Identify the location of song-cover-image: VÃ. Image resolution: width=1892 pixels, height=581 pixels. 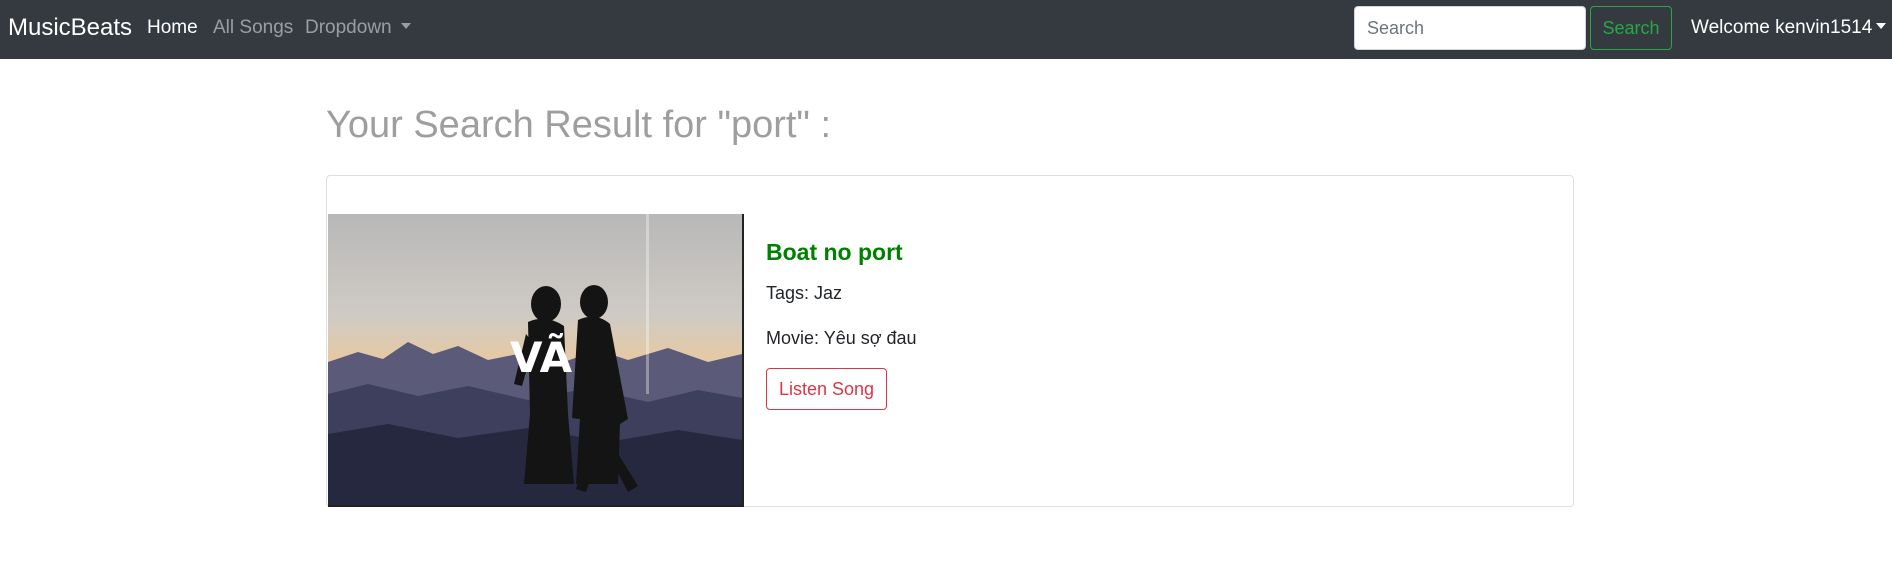
(536, 360).